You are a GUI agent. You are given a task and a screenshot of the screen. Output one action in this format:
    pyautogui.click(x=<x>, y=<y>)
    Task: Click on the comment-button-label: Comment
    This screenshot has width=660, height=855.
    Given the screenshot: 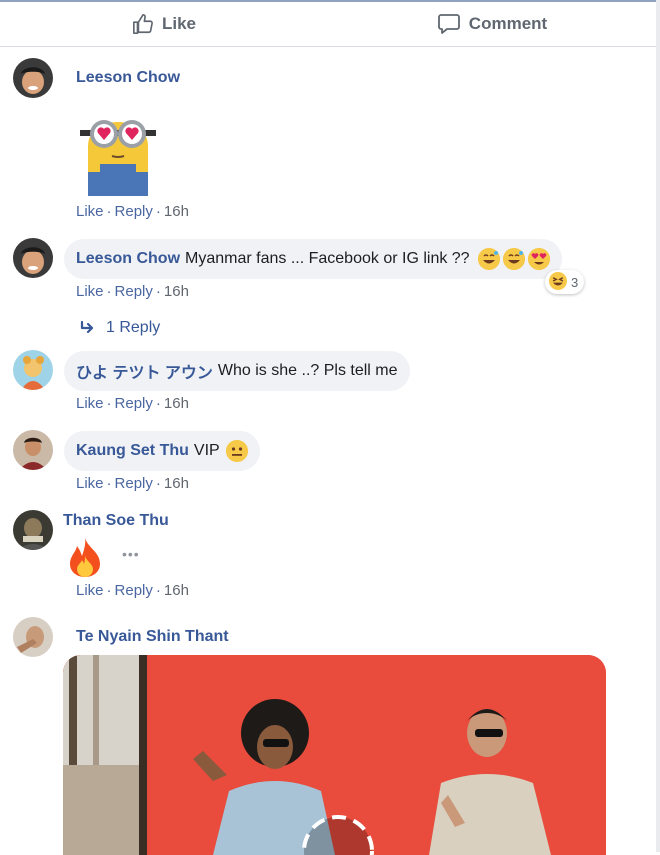 What is the action you would take?
    pyautogui.click(x=508, y=23)
    